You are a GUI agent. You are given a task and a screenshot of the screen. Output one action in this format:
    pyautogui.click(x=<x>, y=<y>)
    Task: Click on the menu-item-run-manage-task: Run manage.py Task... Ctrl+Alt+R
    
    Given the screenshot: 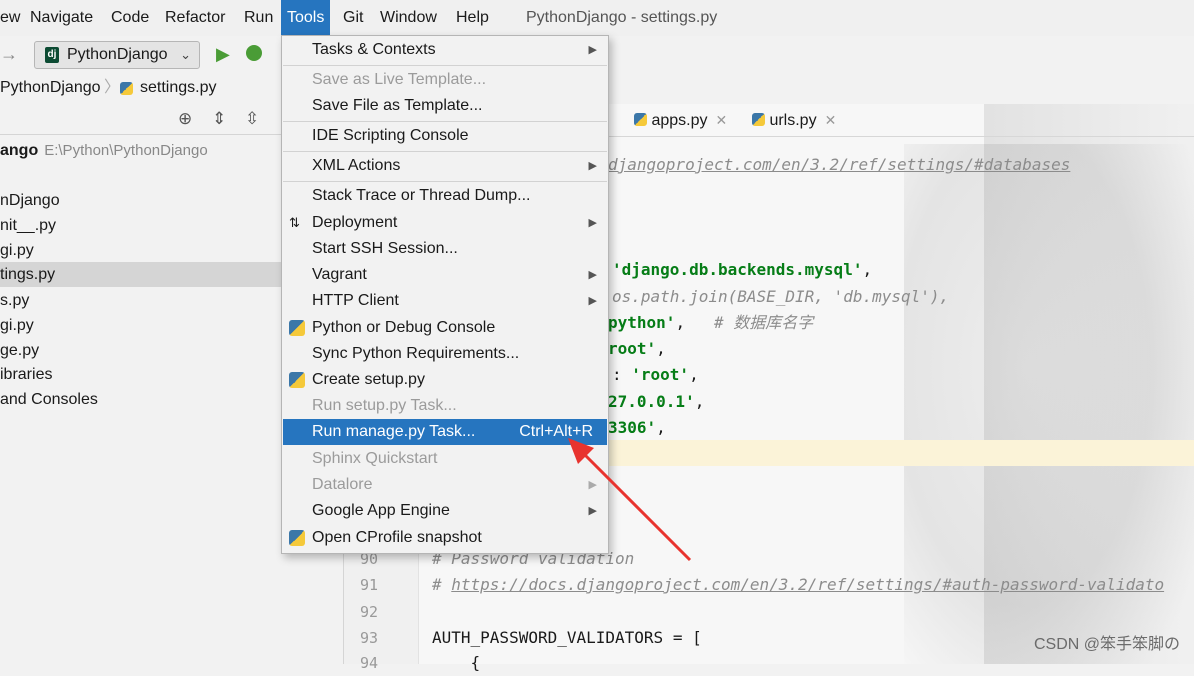 What is the action you would take?
    pyautogui.click(x=445, y=432)
    